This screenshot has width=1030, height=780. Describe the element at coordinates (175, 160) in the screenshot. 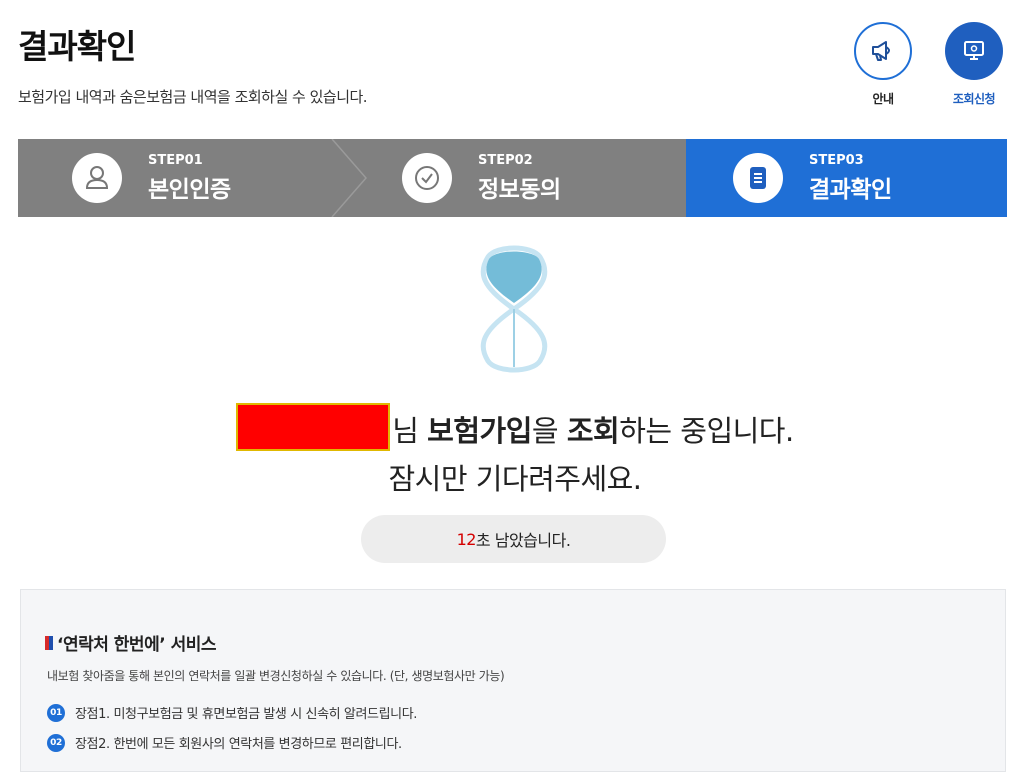

I see `step-1-number: STEP01` at that location.